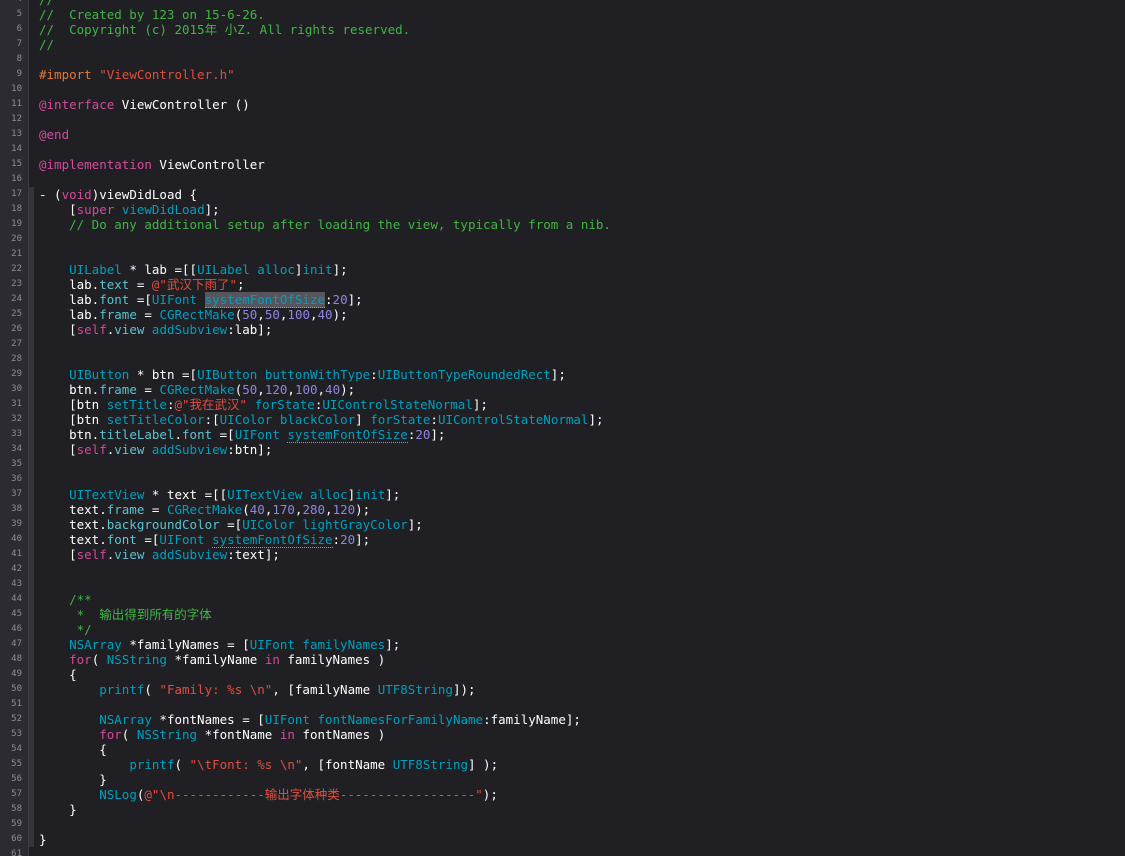 This screenshot has width=1125, height=856. Describe the element at coordinates (562, 119) in the screenshot. I see `code-line: 12` at that location.